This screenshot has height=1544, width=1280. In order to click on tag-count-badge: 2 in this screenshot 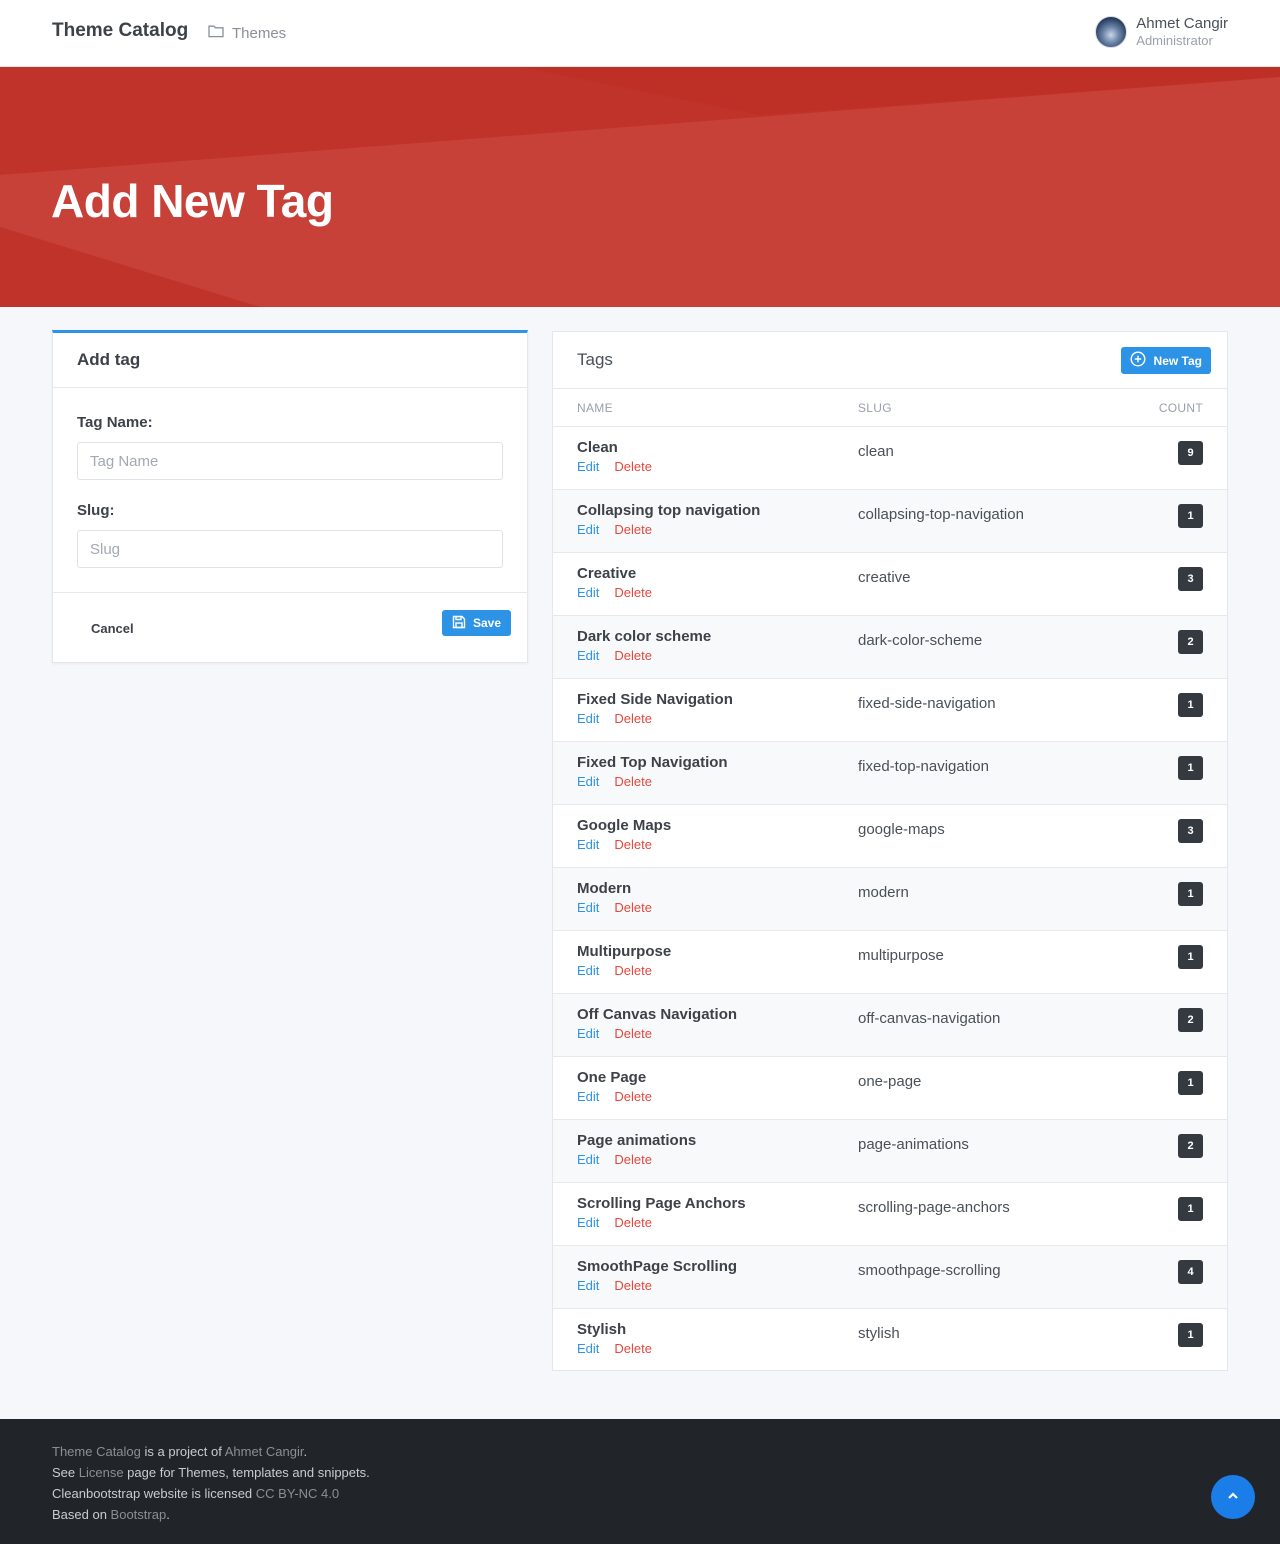, I will do `click(1190, 1020)`.